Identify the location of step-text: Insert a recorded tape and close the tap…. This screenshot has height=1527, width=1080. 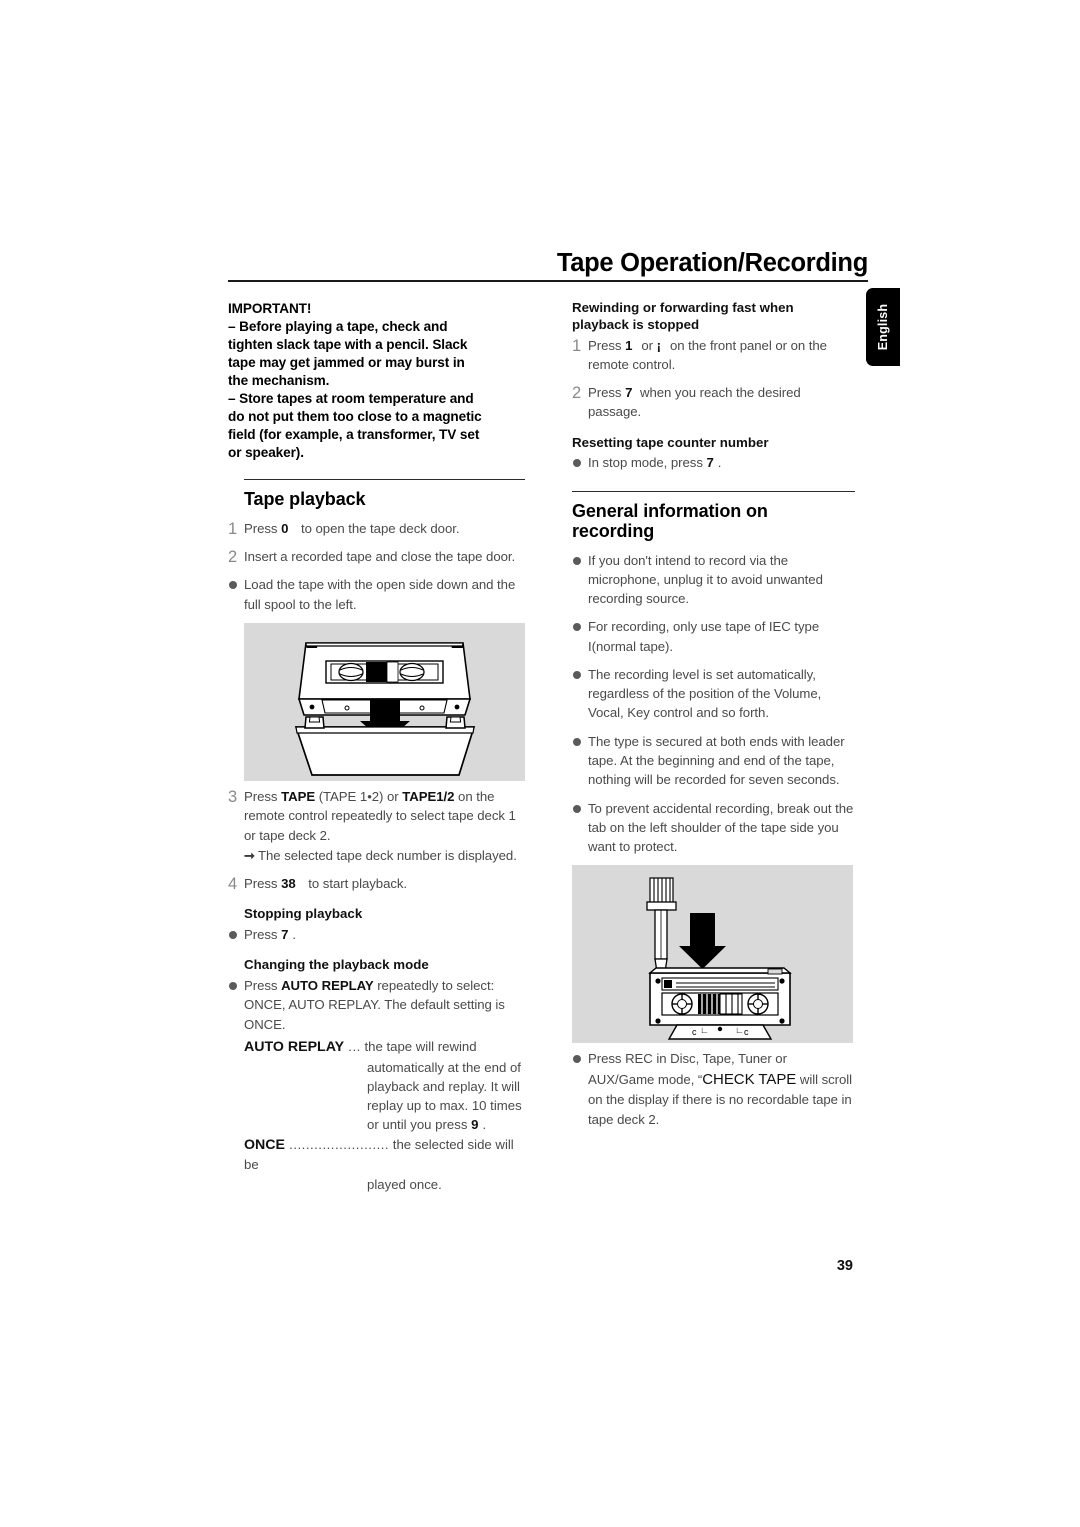
(380, 557).